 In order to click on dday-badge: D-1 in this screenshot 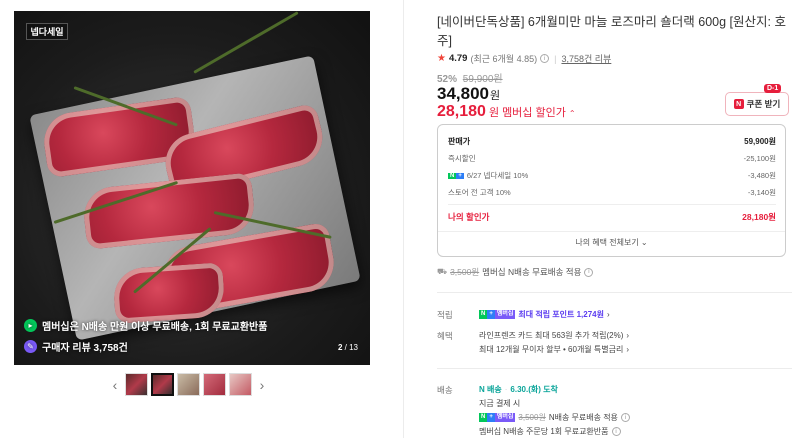, I will do `click(773, 88)`.